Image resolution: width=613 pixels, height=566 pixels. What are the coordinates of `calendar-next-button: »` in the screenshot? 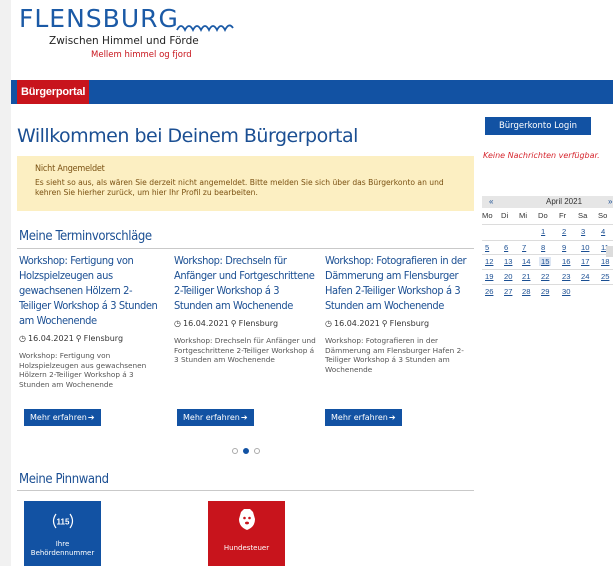 It's located at (610, 202).